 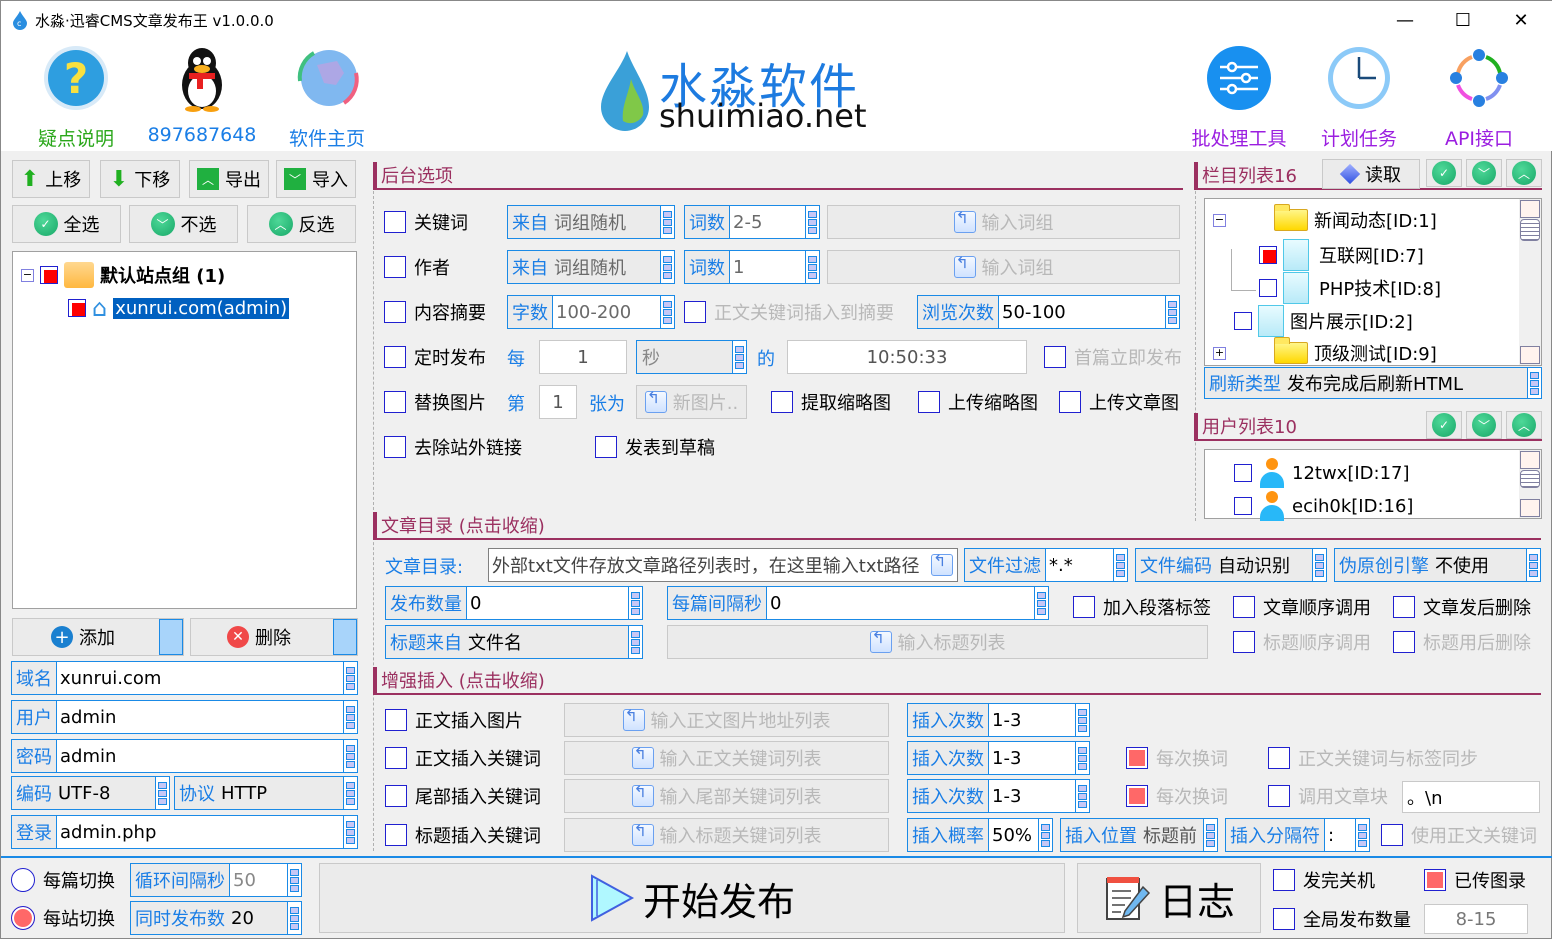 I want to click on loop-interval-input: 50, so click(x=258, y=880).